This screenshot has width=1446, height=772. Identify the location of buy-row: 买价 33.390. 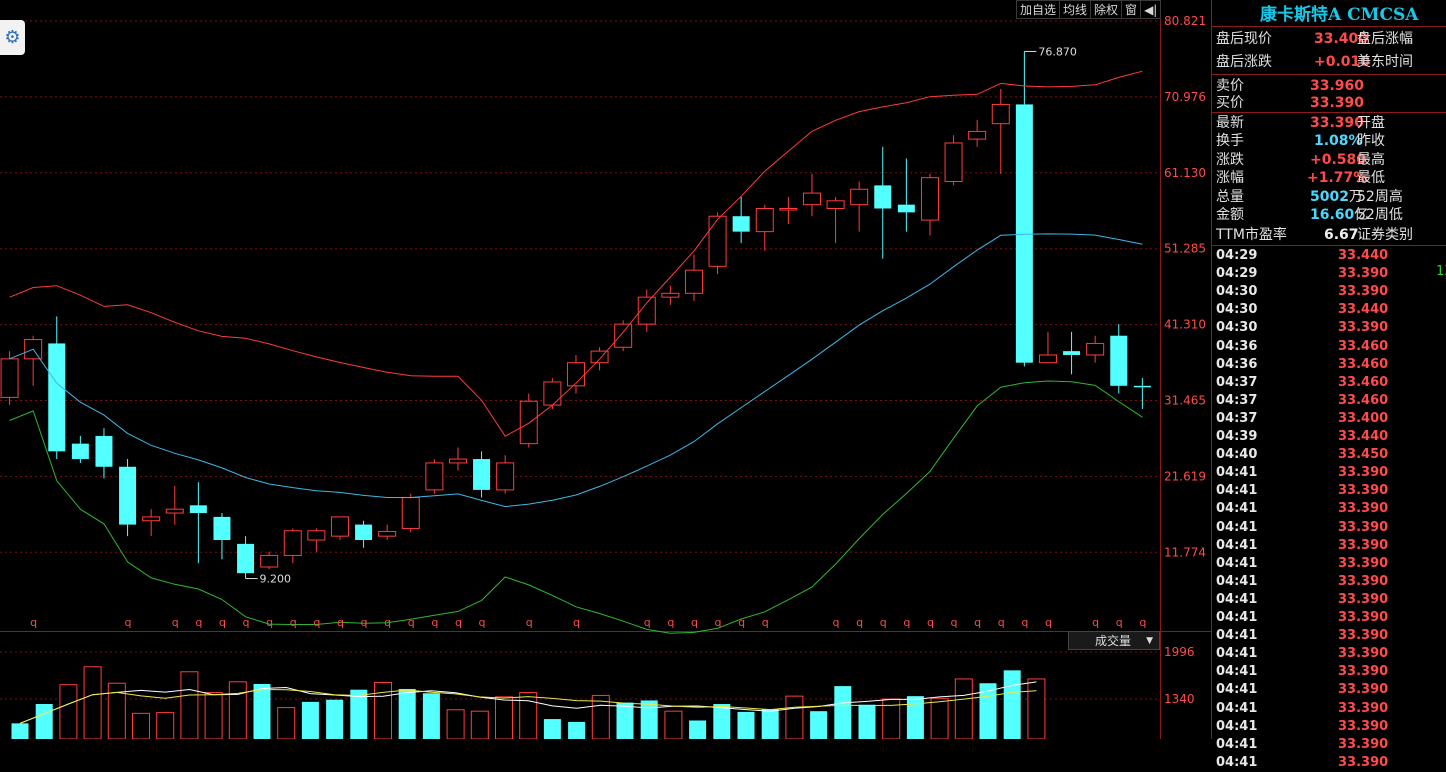
(1290, 103).